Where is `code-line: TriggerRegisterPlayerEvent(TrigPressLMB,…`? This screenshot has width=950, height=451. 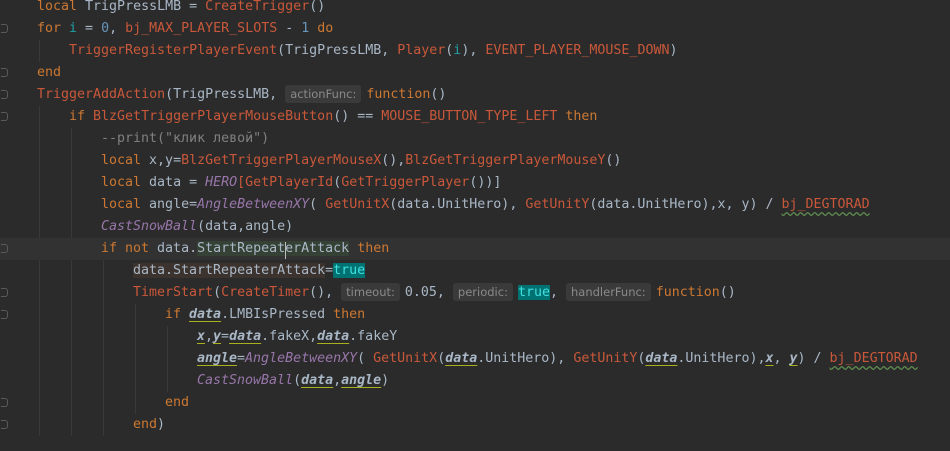 code-line: TriggerRegisterPlayerEvent(TrigPressLMB,… is located at coordinates (475, 51).